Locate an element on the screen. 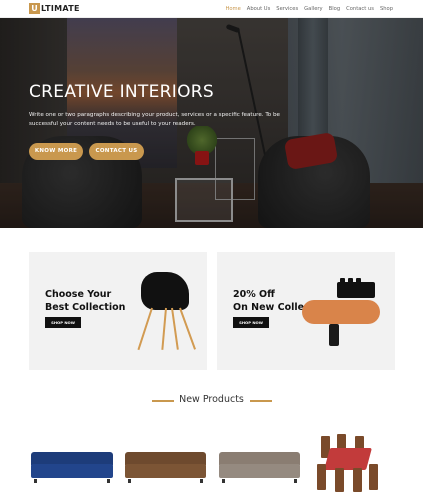  promo-card-title: Choose Your Best Collection is located at coordinates (85, 301).